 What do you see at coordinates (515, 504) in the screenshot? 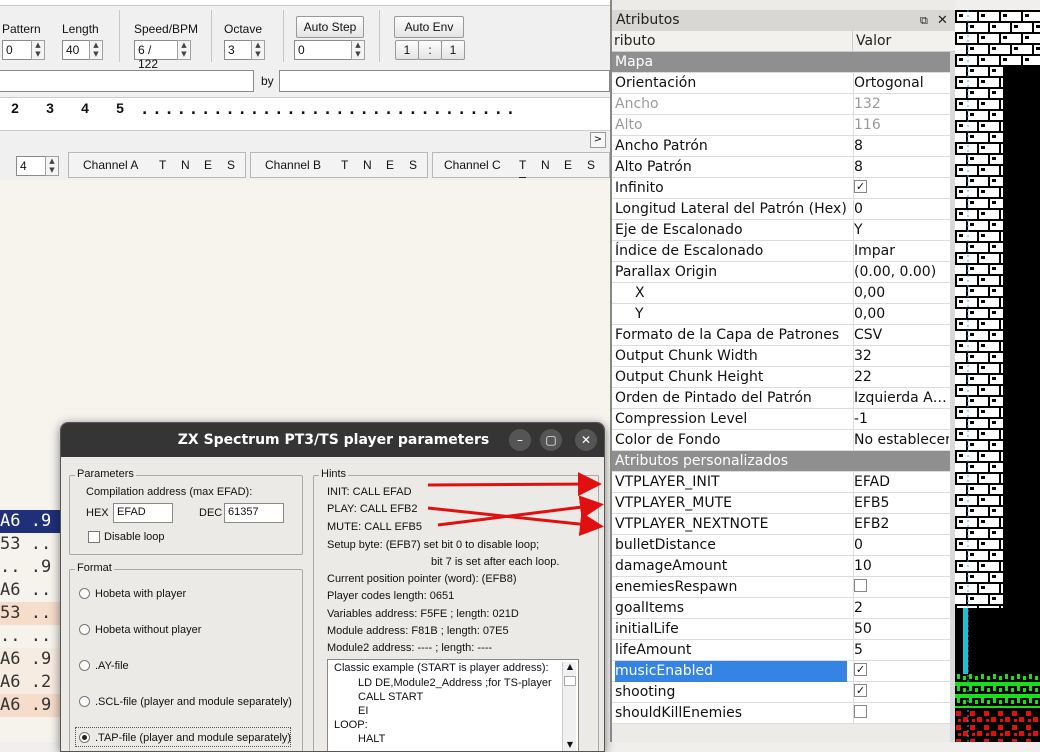
I see `annotation-arrows` at bounding box center [515, 504].